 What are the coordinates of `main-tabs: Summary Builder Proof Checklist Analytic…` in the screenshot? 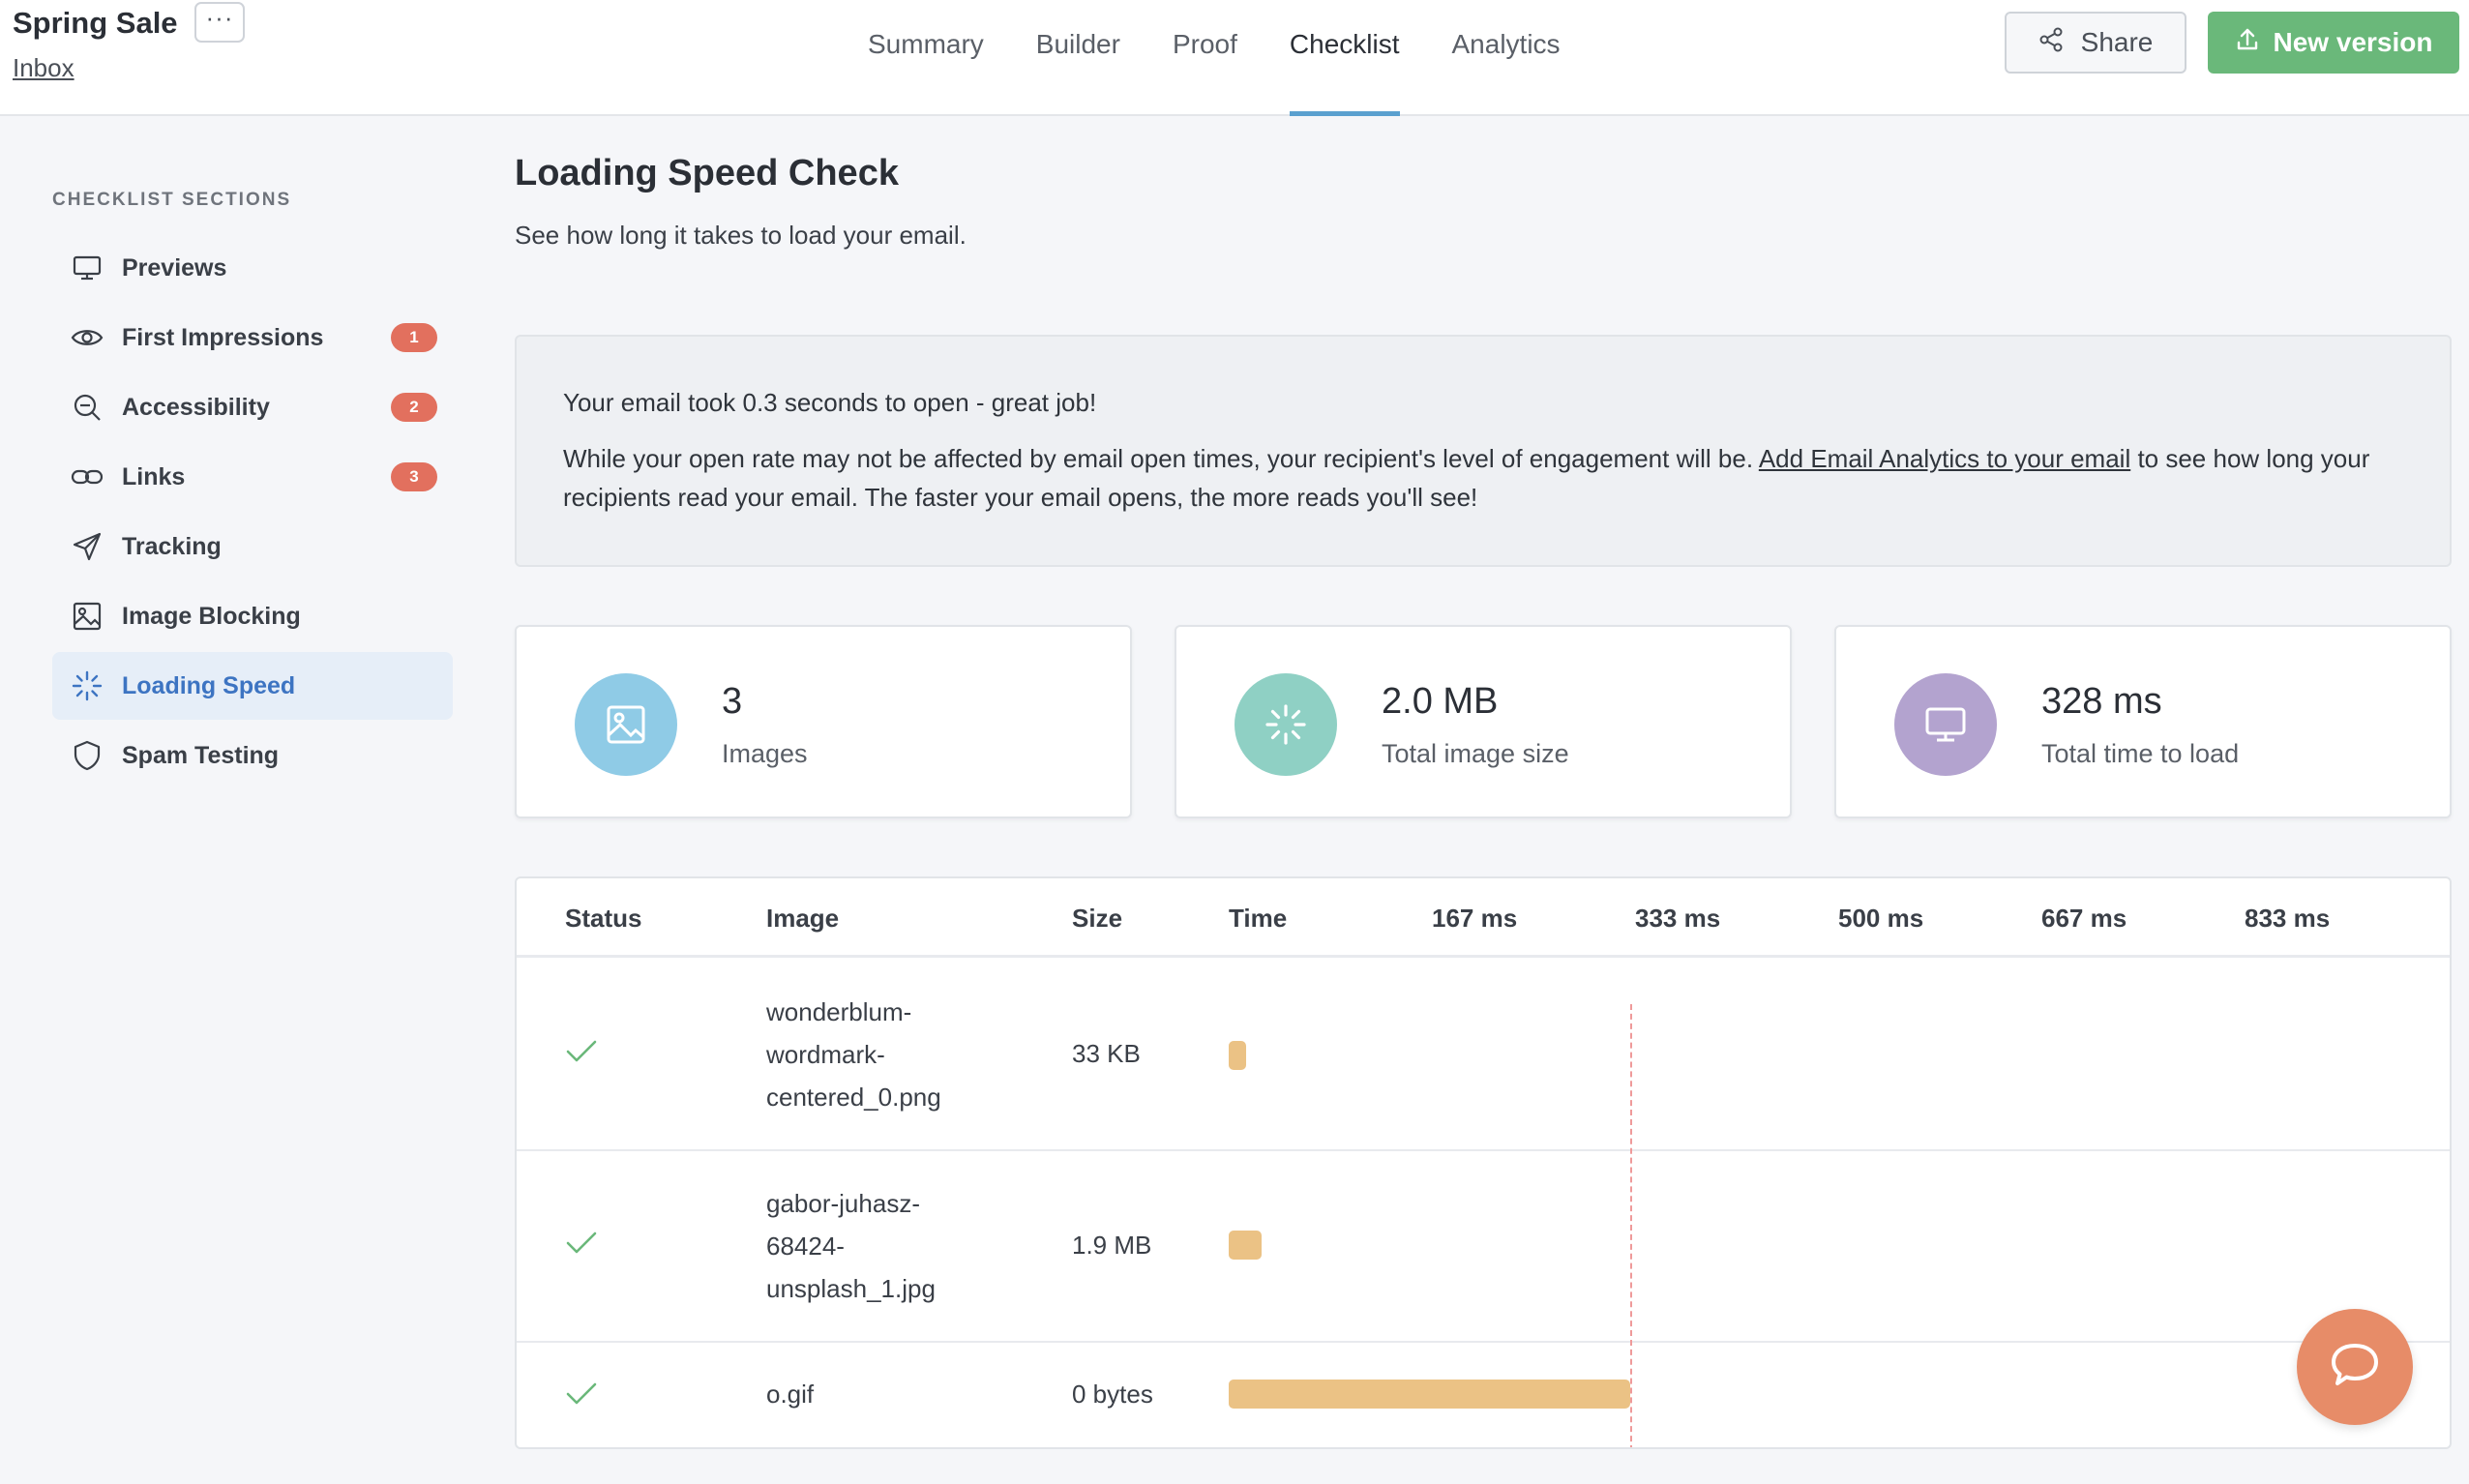 It's located at (1214, 58).